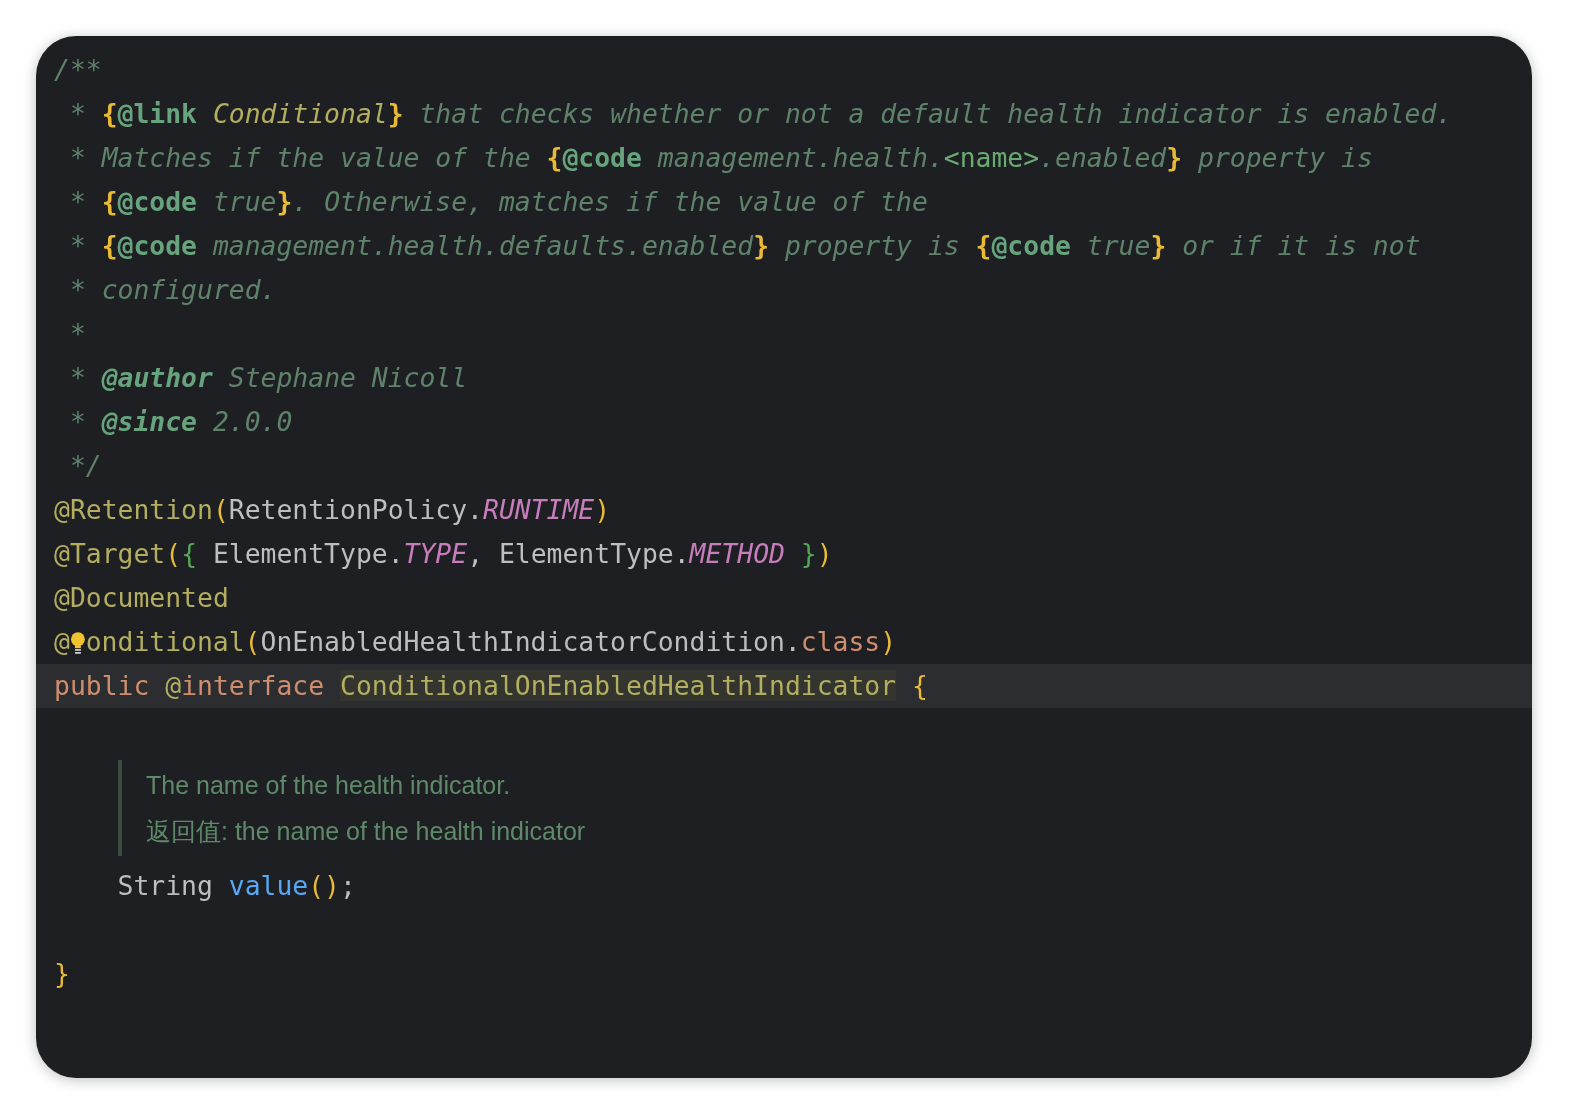 The height and width of the screenshot is (1118, 1572). What do you see at coordinates (78, 70) in the screenshot?
I see `code-line: /**` at bounding box center [78, 70].